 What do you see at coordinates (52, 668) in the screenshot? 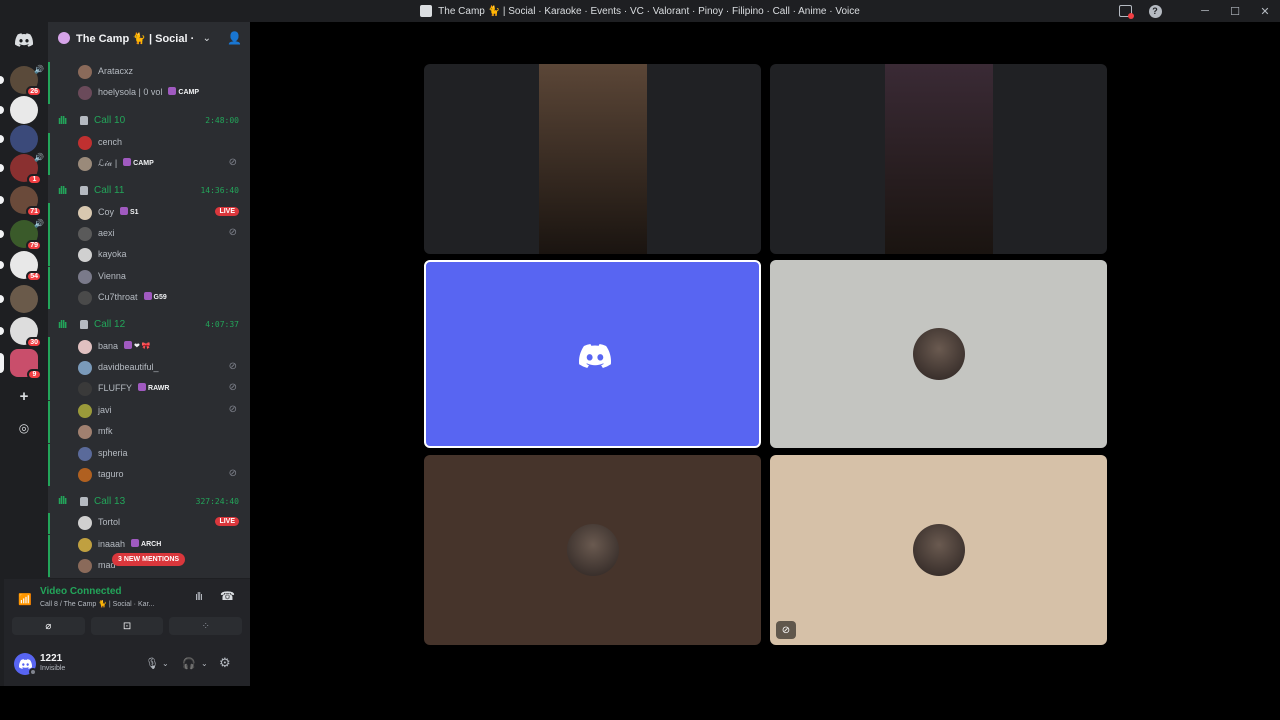
I see `user-status: Invisible` at bounding box center [52, 668].